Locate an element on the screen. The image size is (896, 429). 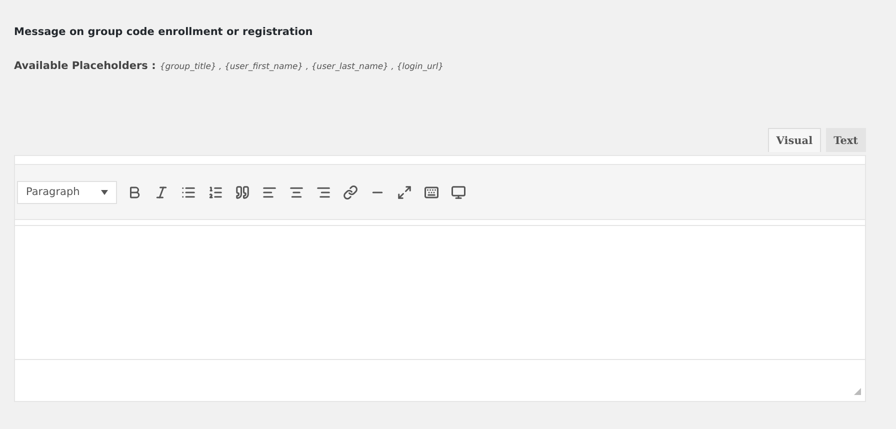
editor-tab: Text is located at coordinates (846, 140).